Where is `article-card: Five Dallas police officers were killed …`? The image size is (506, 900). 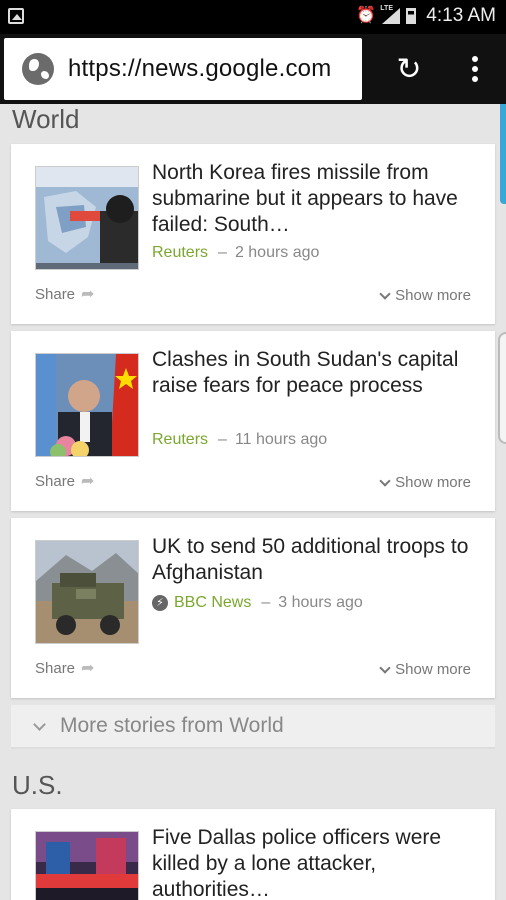 article-card: Five Dallas police officers were killed … is located at coordinates (253, 854).